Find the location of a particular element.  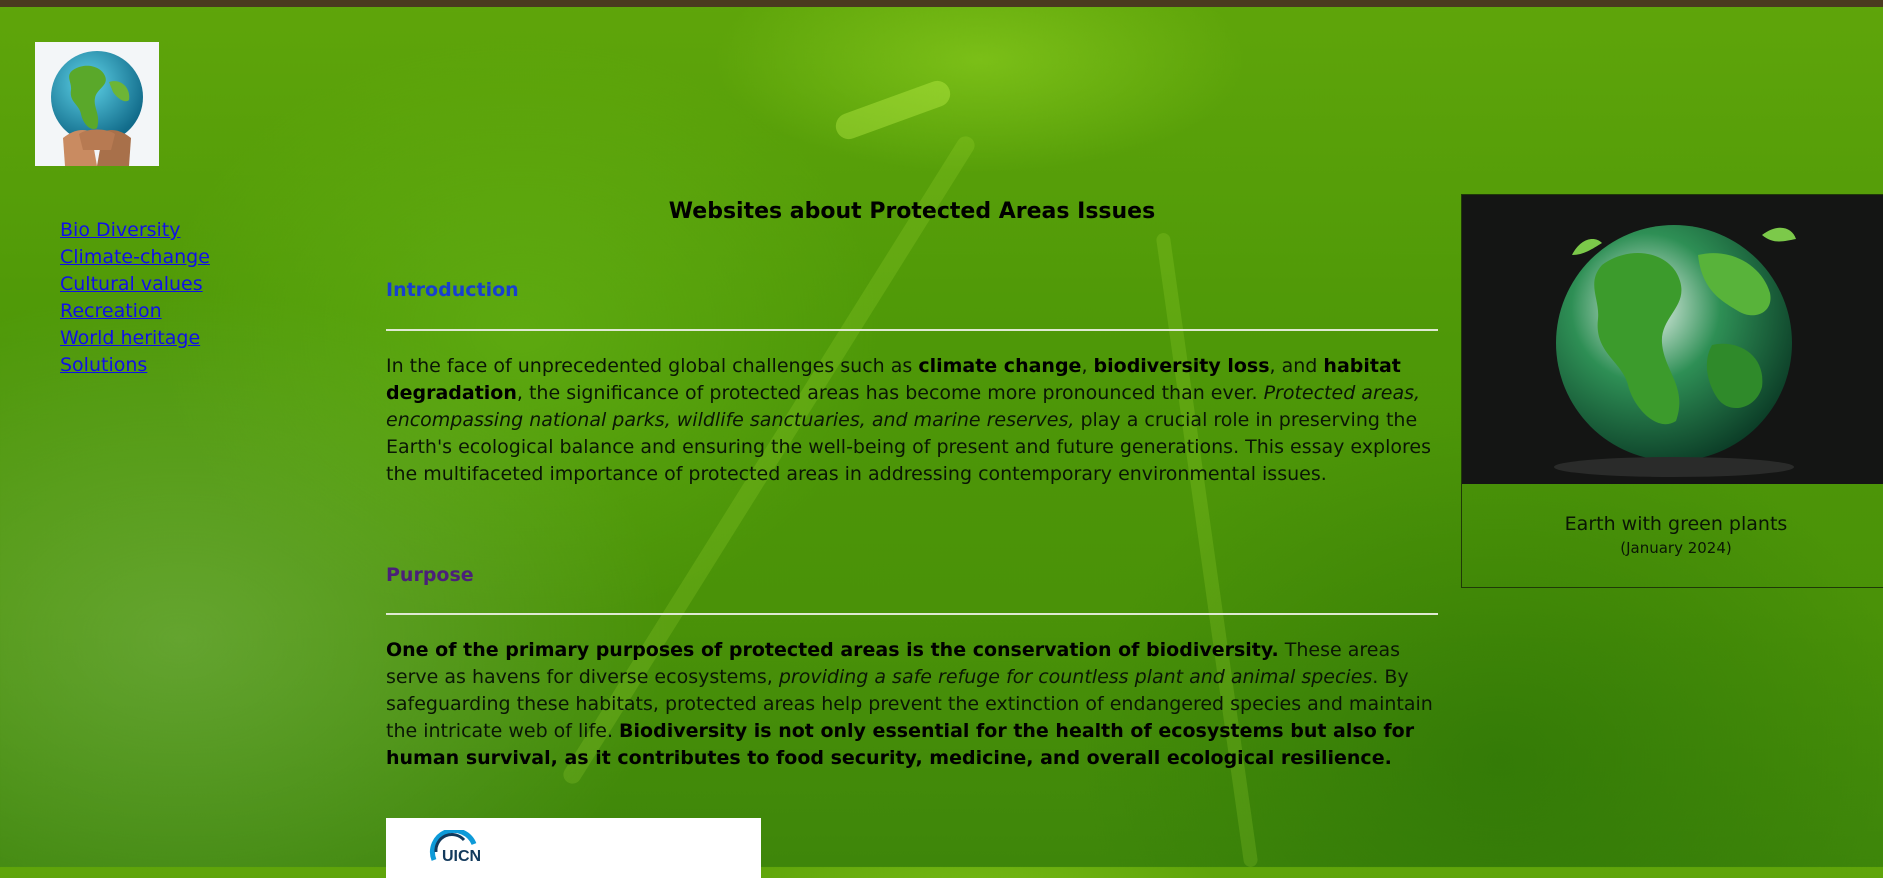

page-title: Websites about Protected Areas Issues is located at coordinates (912, 211).